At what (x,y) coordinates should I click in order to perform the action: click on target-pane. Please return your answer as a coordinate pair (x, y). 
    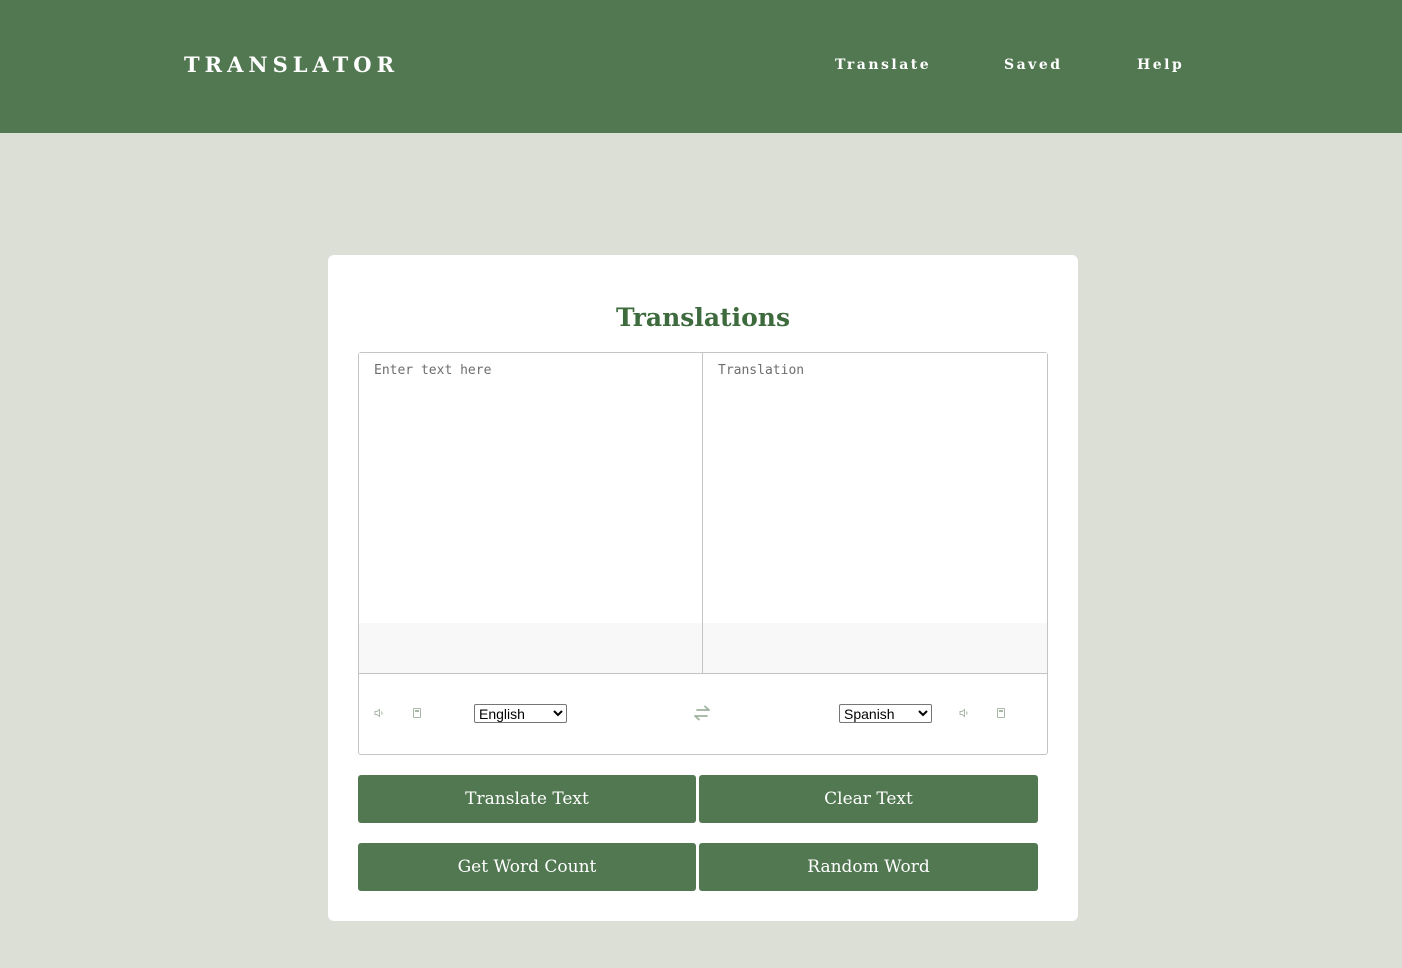
    Looking at the image, I should click on (875, 513).